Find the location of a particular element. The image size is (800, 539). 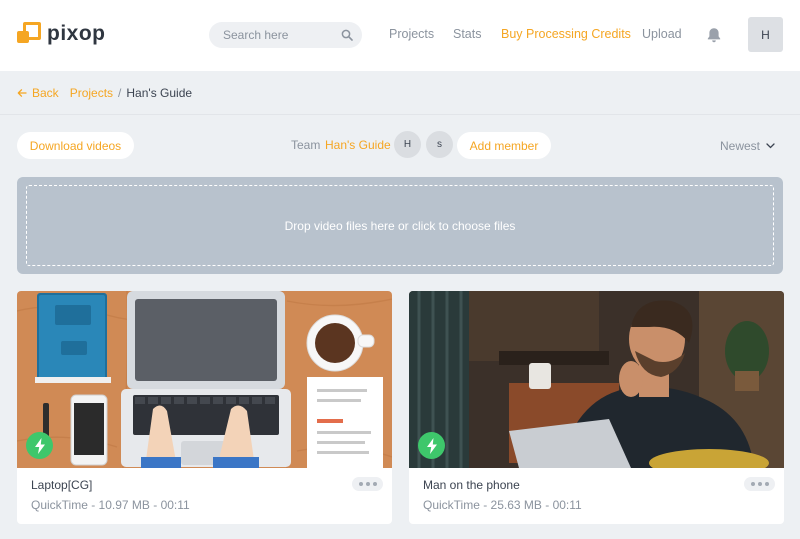

sort-label: Newest is located at coordinates (740, 146).